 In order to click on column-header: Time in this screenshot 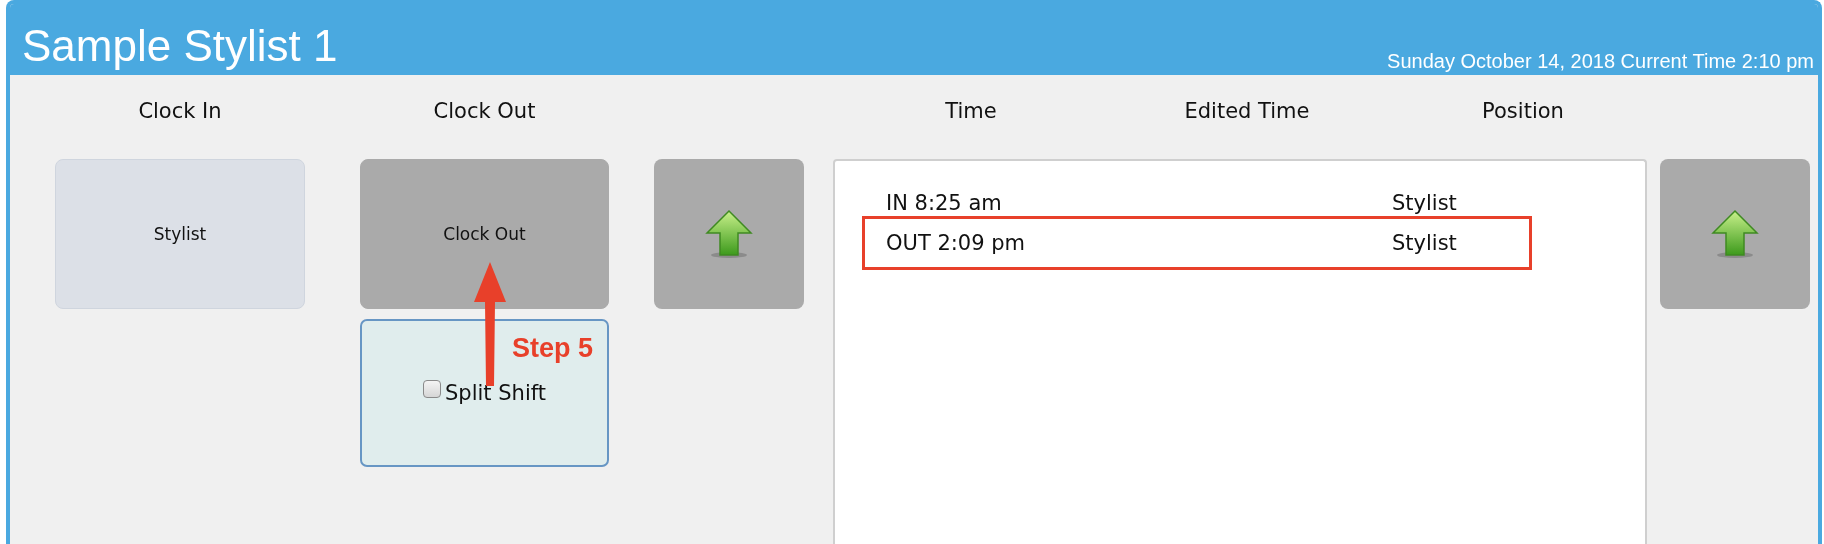, I will do `click(971, 111)`.